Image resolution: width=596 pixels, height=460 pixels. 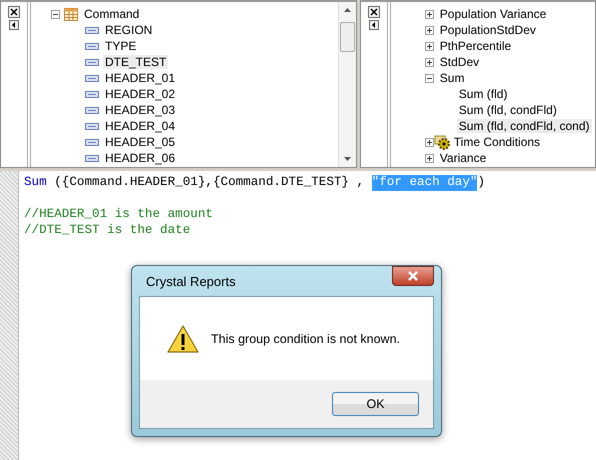 I want to click on tree-item: TYPE, so click(x=120, y=46).